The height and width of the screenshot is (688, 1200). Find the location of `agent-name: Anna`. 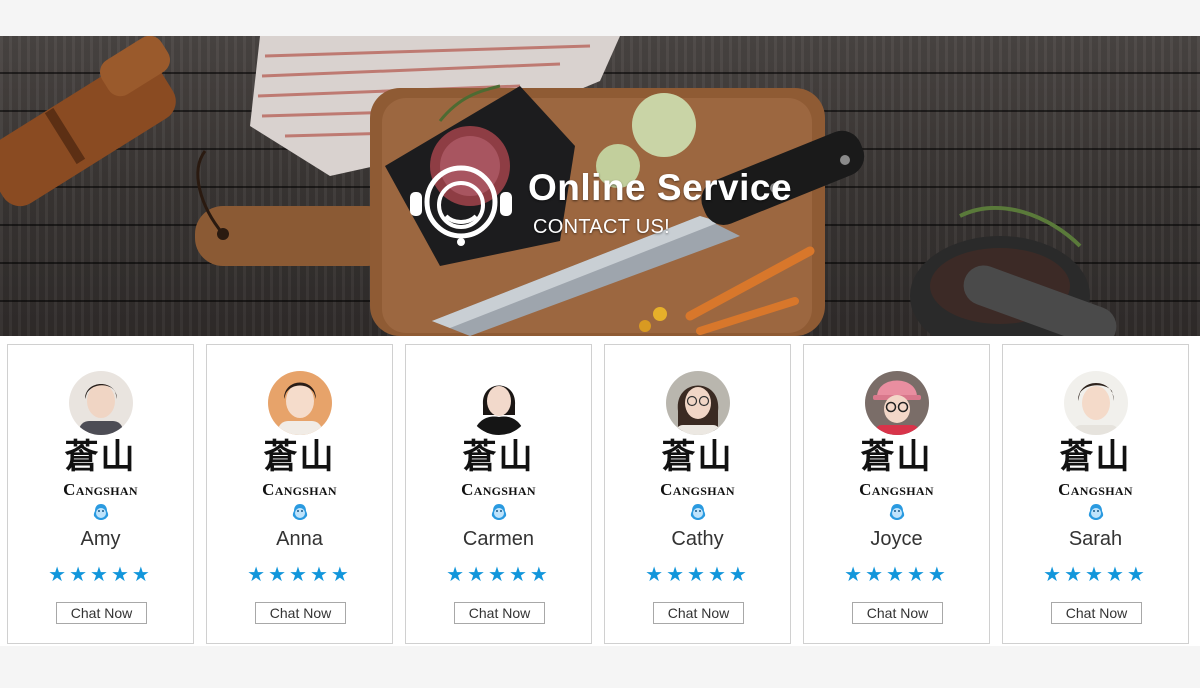

agent-name: Anna is located at coordinates (299, 539).